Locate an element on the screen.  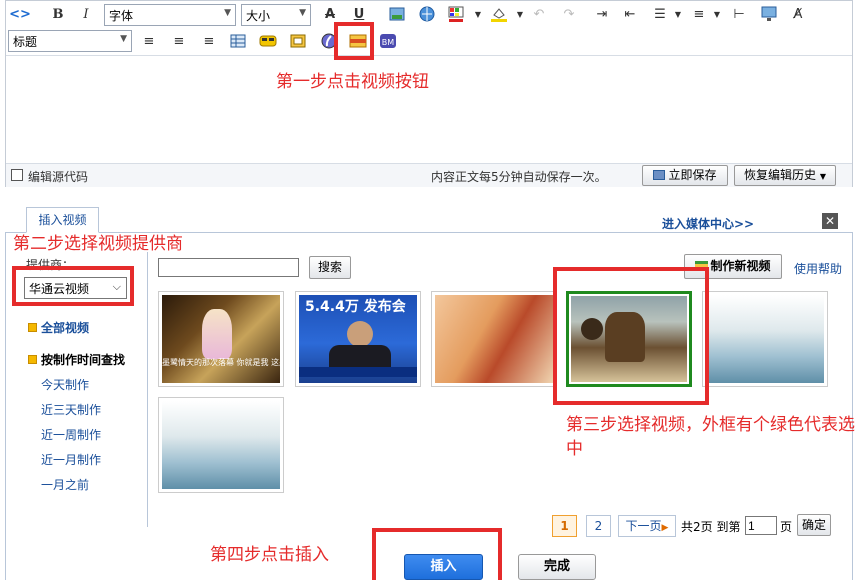
italic-button: I is located at coordinates (86, 14).